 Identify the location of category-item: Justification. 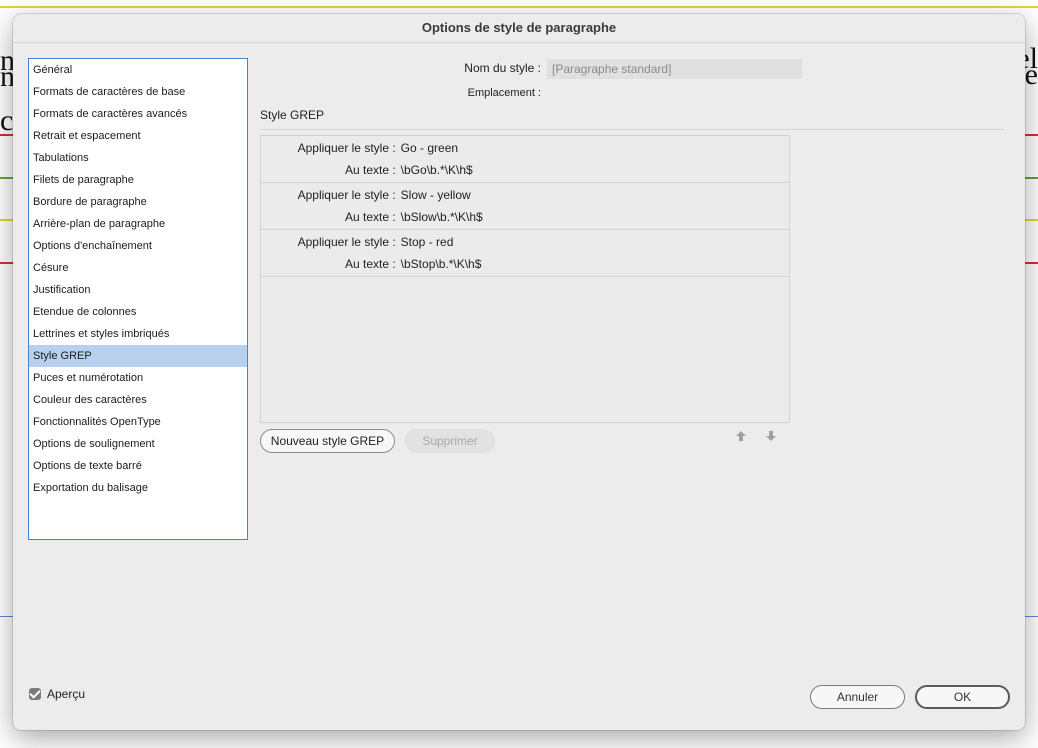
(138, 290).